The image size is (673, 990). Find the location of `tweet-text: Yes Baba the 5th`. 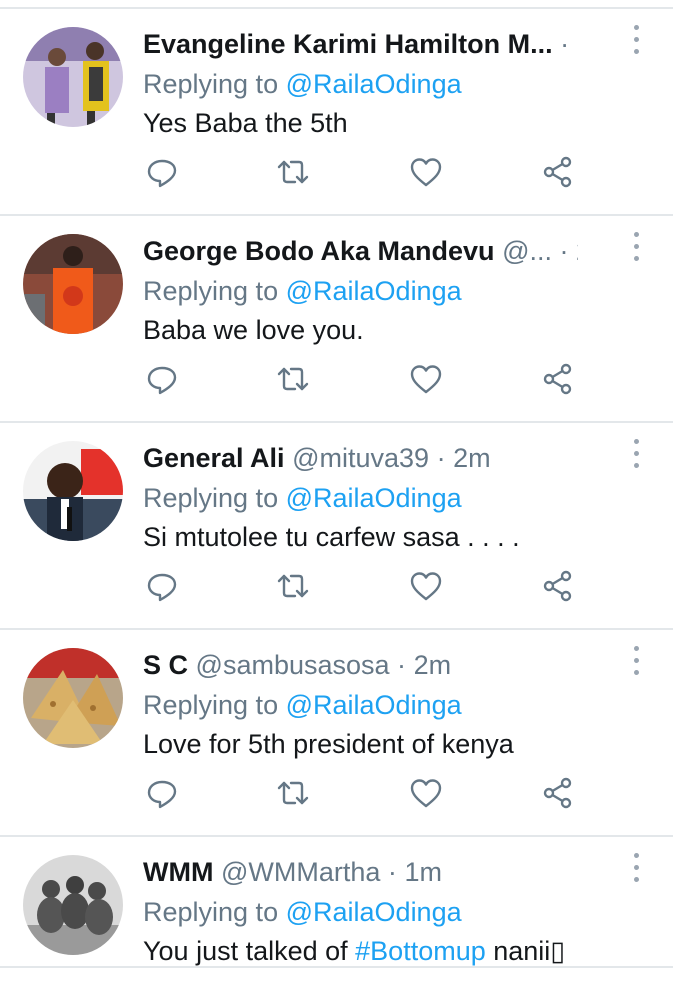

tweet-text: Yes Baba the 5th is located at coordinates (245, 123).